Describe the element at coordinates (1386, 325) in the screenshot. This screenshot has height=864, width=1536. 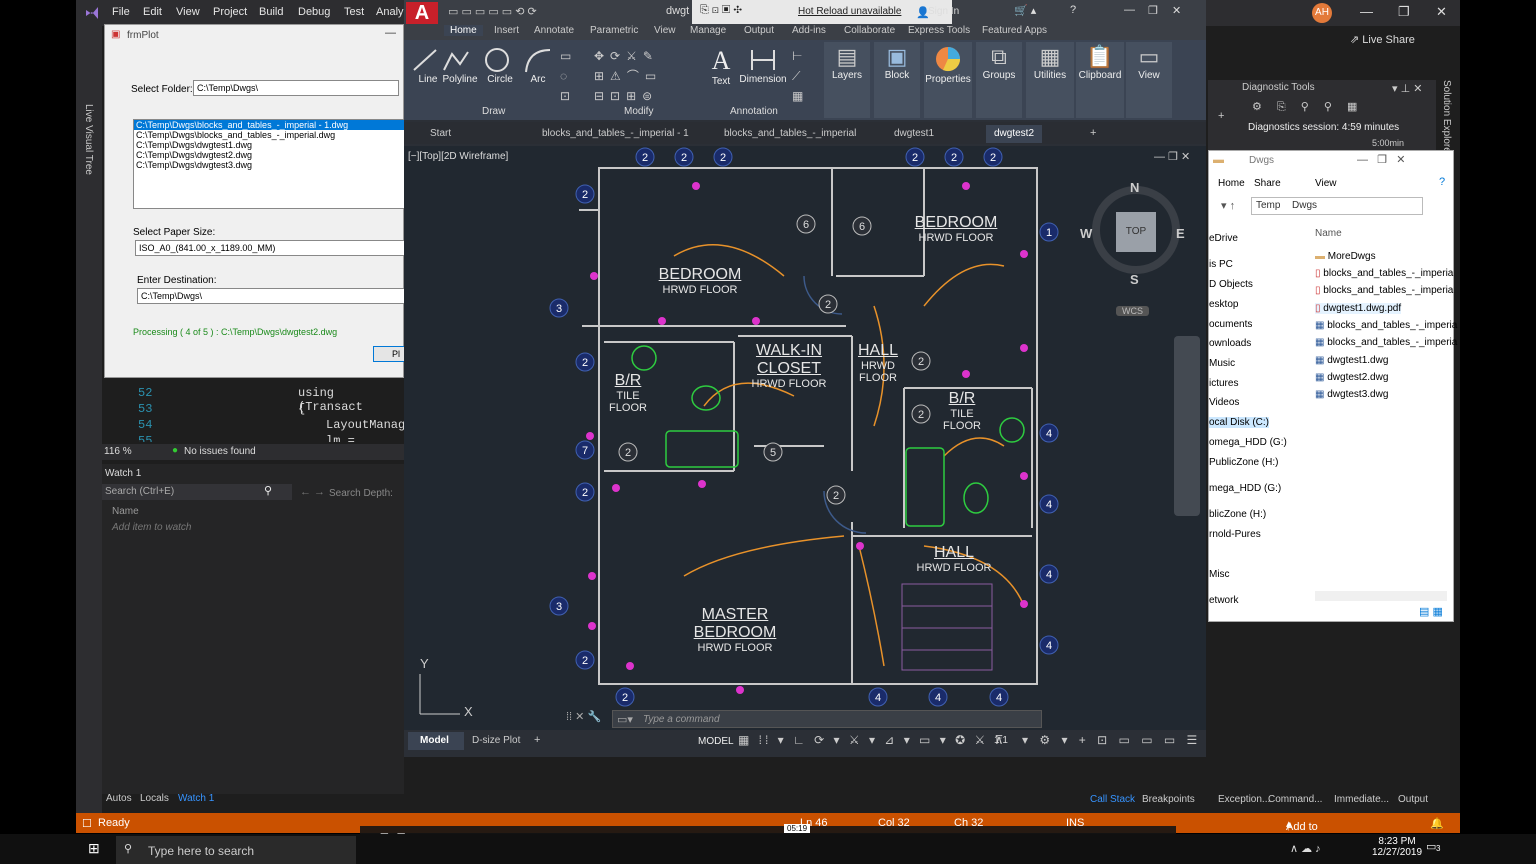
I see `file-item: ▦ blocks_and_tables_-_imperia` at that location.